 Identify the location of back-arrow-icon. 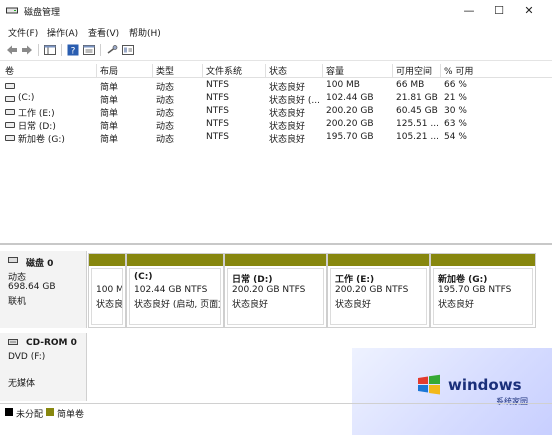
(12, 50).